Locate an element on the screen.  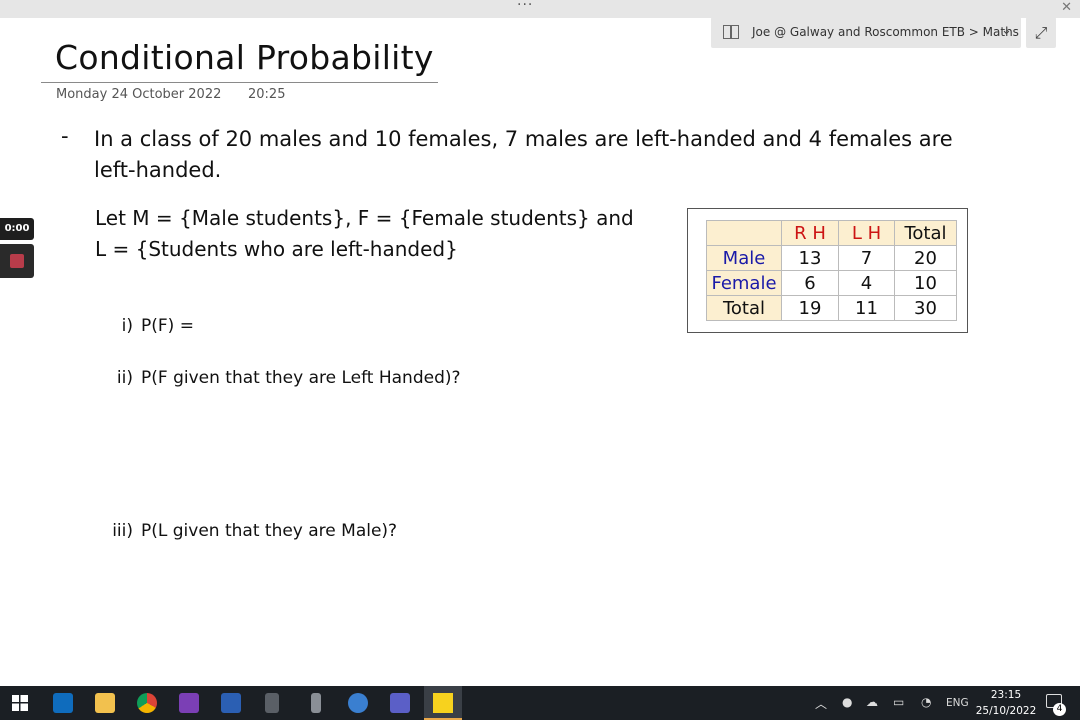
onedrive-cloud-icon: ☁ is located at coordinates (872, 702).